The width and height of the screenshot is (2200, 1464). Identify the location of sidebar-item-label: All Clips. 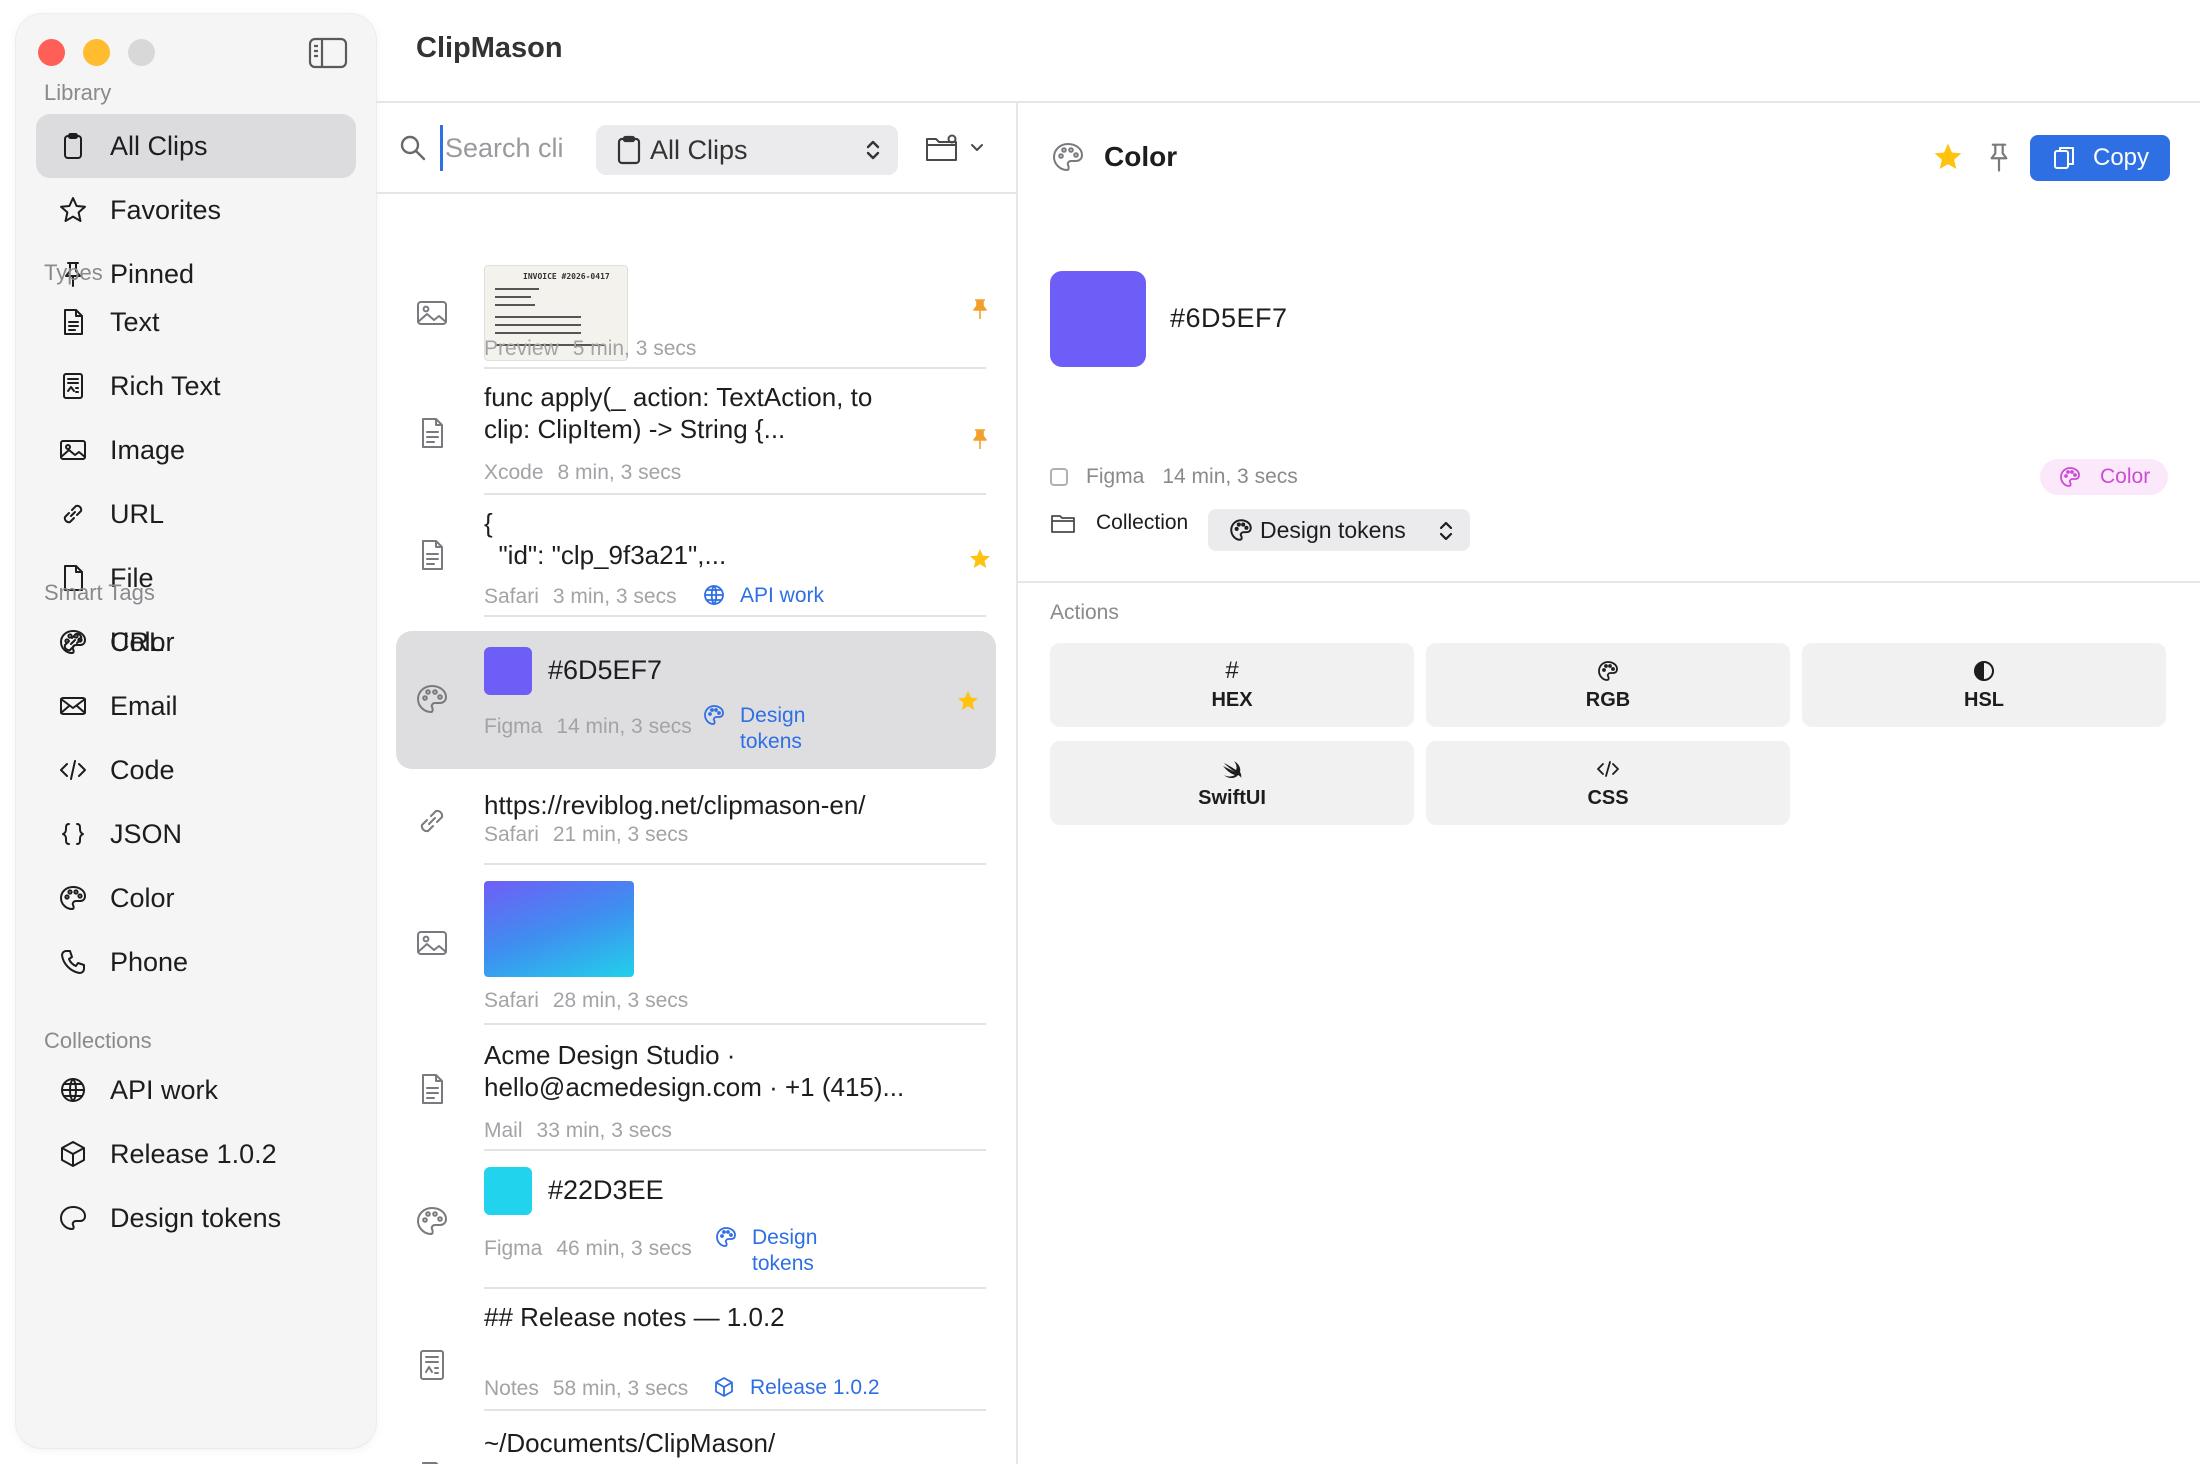
(159, 145).